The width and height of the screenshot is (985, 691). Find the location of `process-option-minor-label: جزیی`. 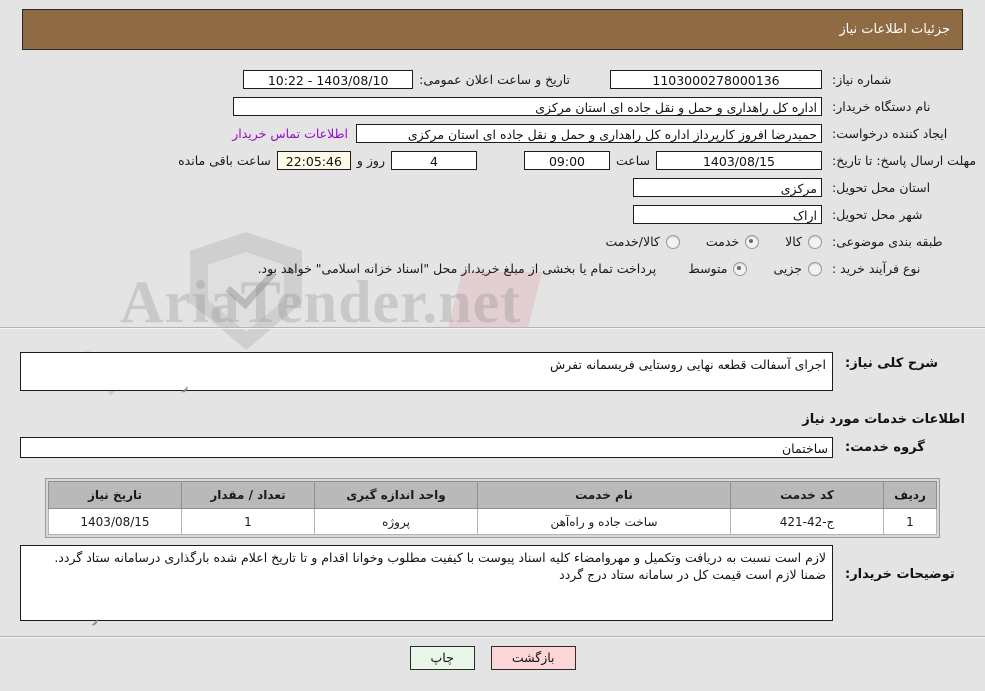

process-option-minor-label: جزیی is located at coordinates (787, 268).